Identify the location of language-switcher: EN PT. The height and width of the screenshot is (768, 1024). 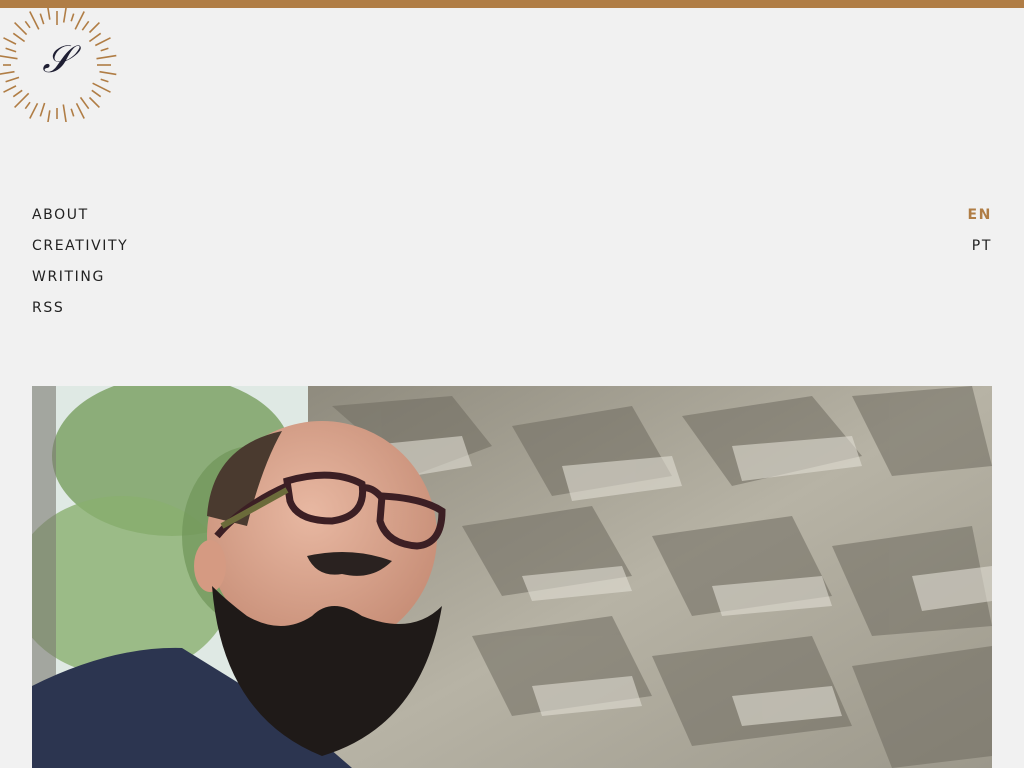
(980, 235).